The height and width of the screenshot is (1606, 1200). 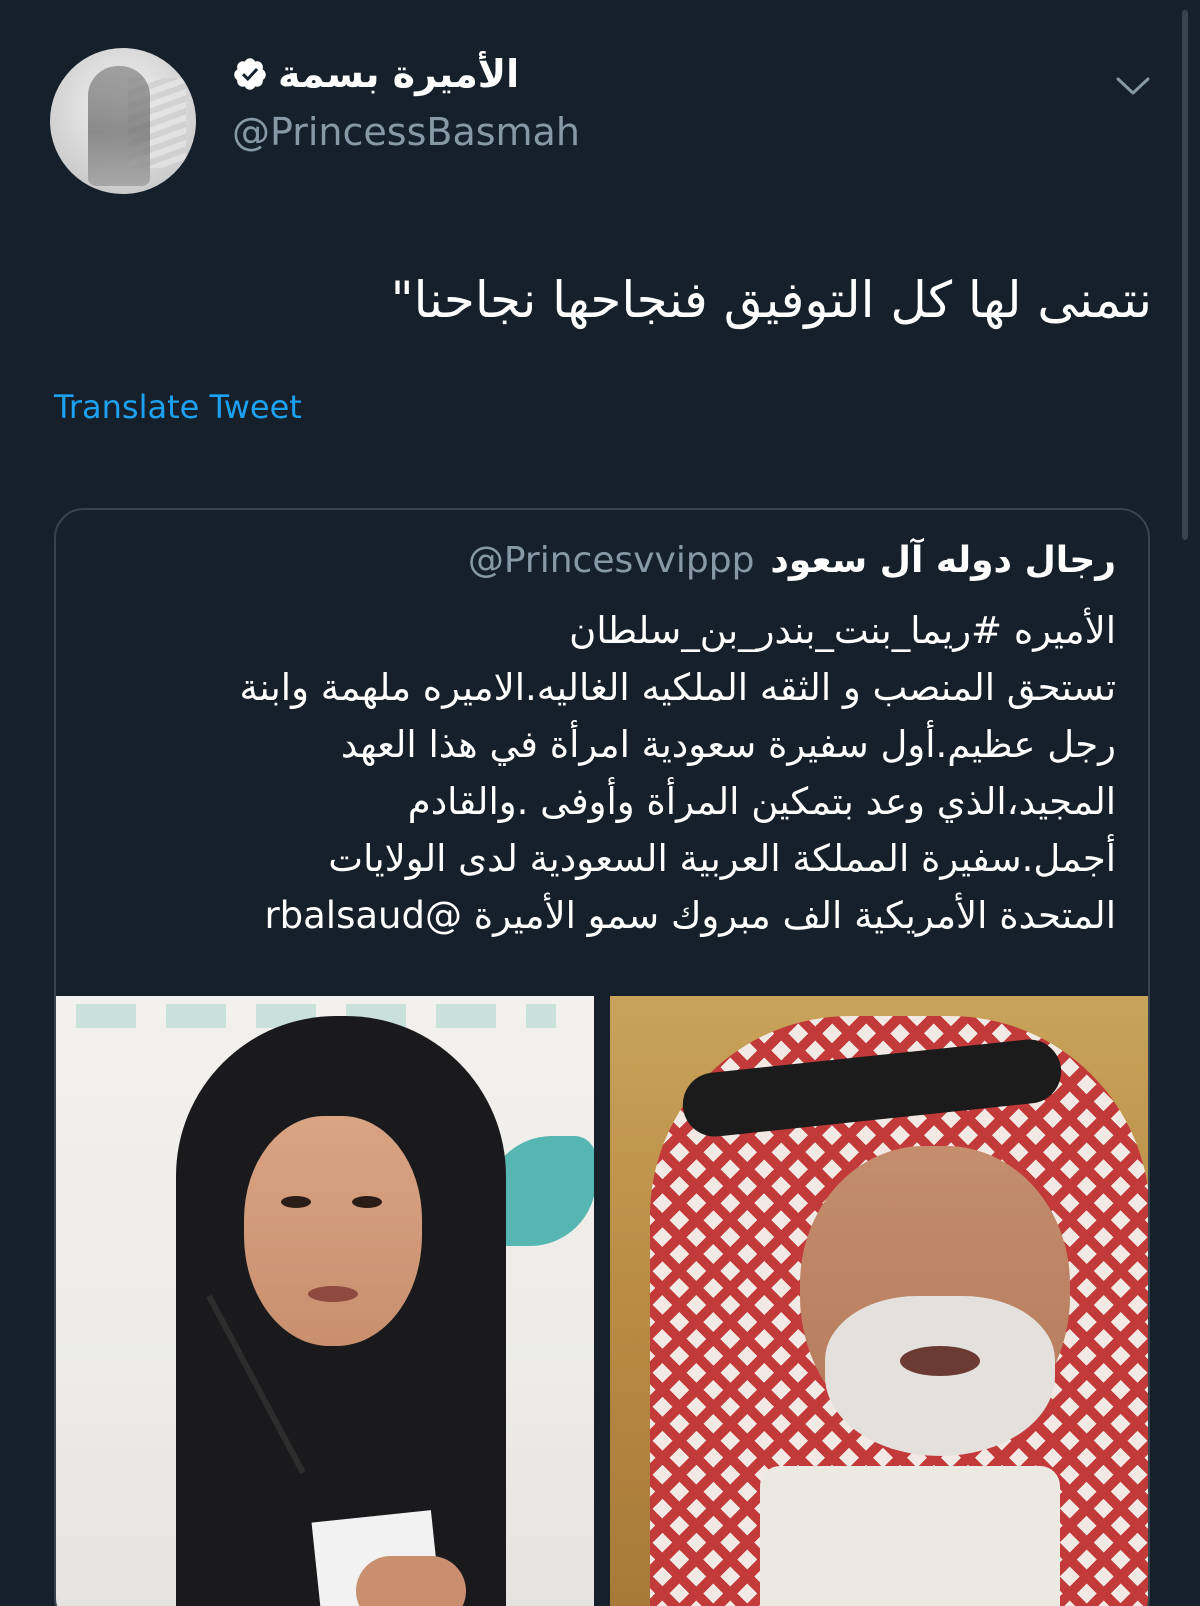 What do you see at coordinates (910, 1536) in the screenshot?
I see `photo-subject-thobe` at bounding box center [910, 1536].